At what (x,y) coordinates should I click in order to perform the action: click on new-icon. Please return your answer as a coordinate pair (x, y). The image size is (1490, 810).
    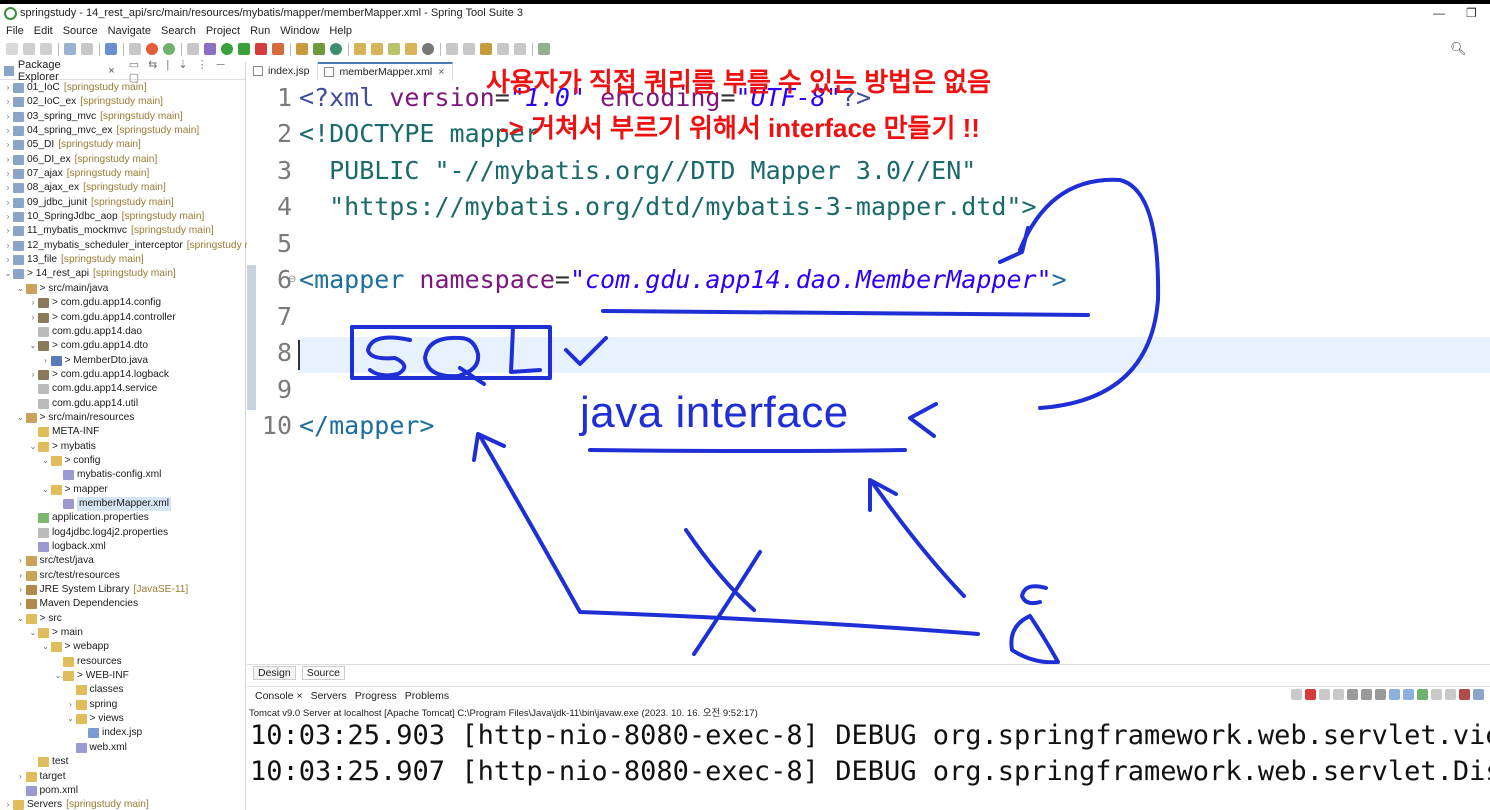
    Looking at the image, I should click on (12, 49).